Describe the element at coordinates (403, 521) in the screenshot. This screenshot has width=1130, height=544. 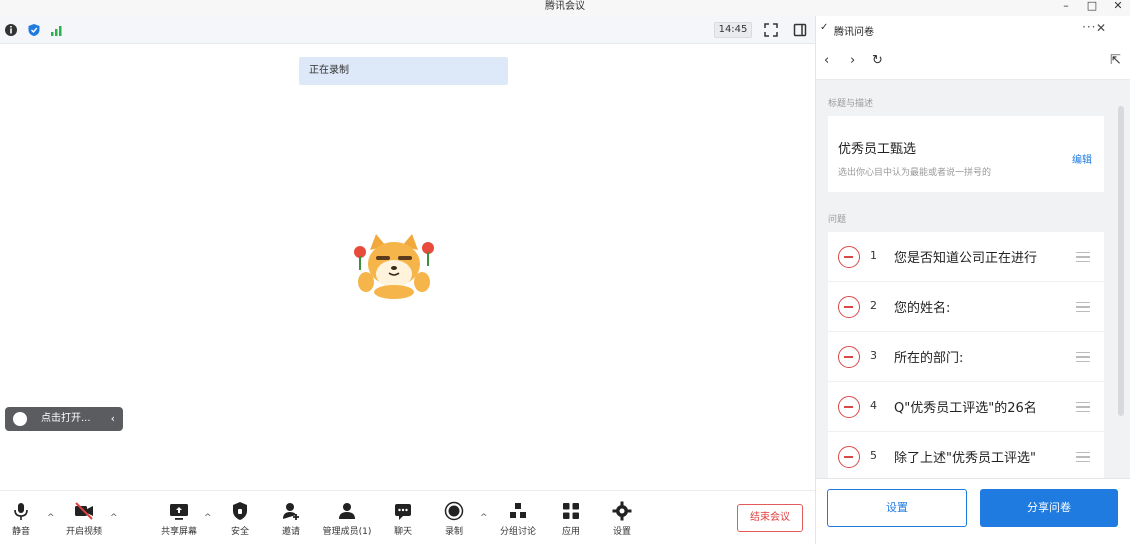
I see `chat-button: 聊天` at that location.